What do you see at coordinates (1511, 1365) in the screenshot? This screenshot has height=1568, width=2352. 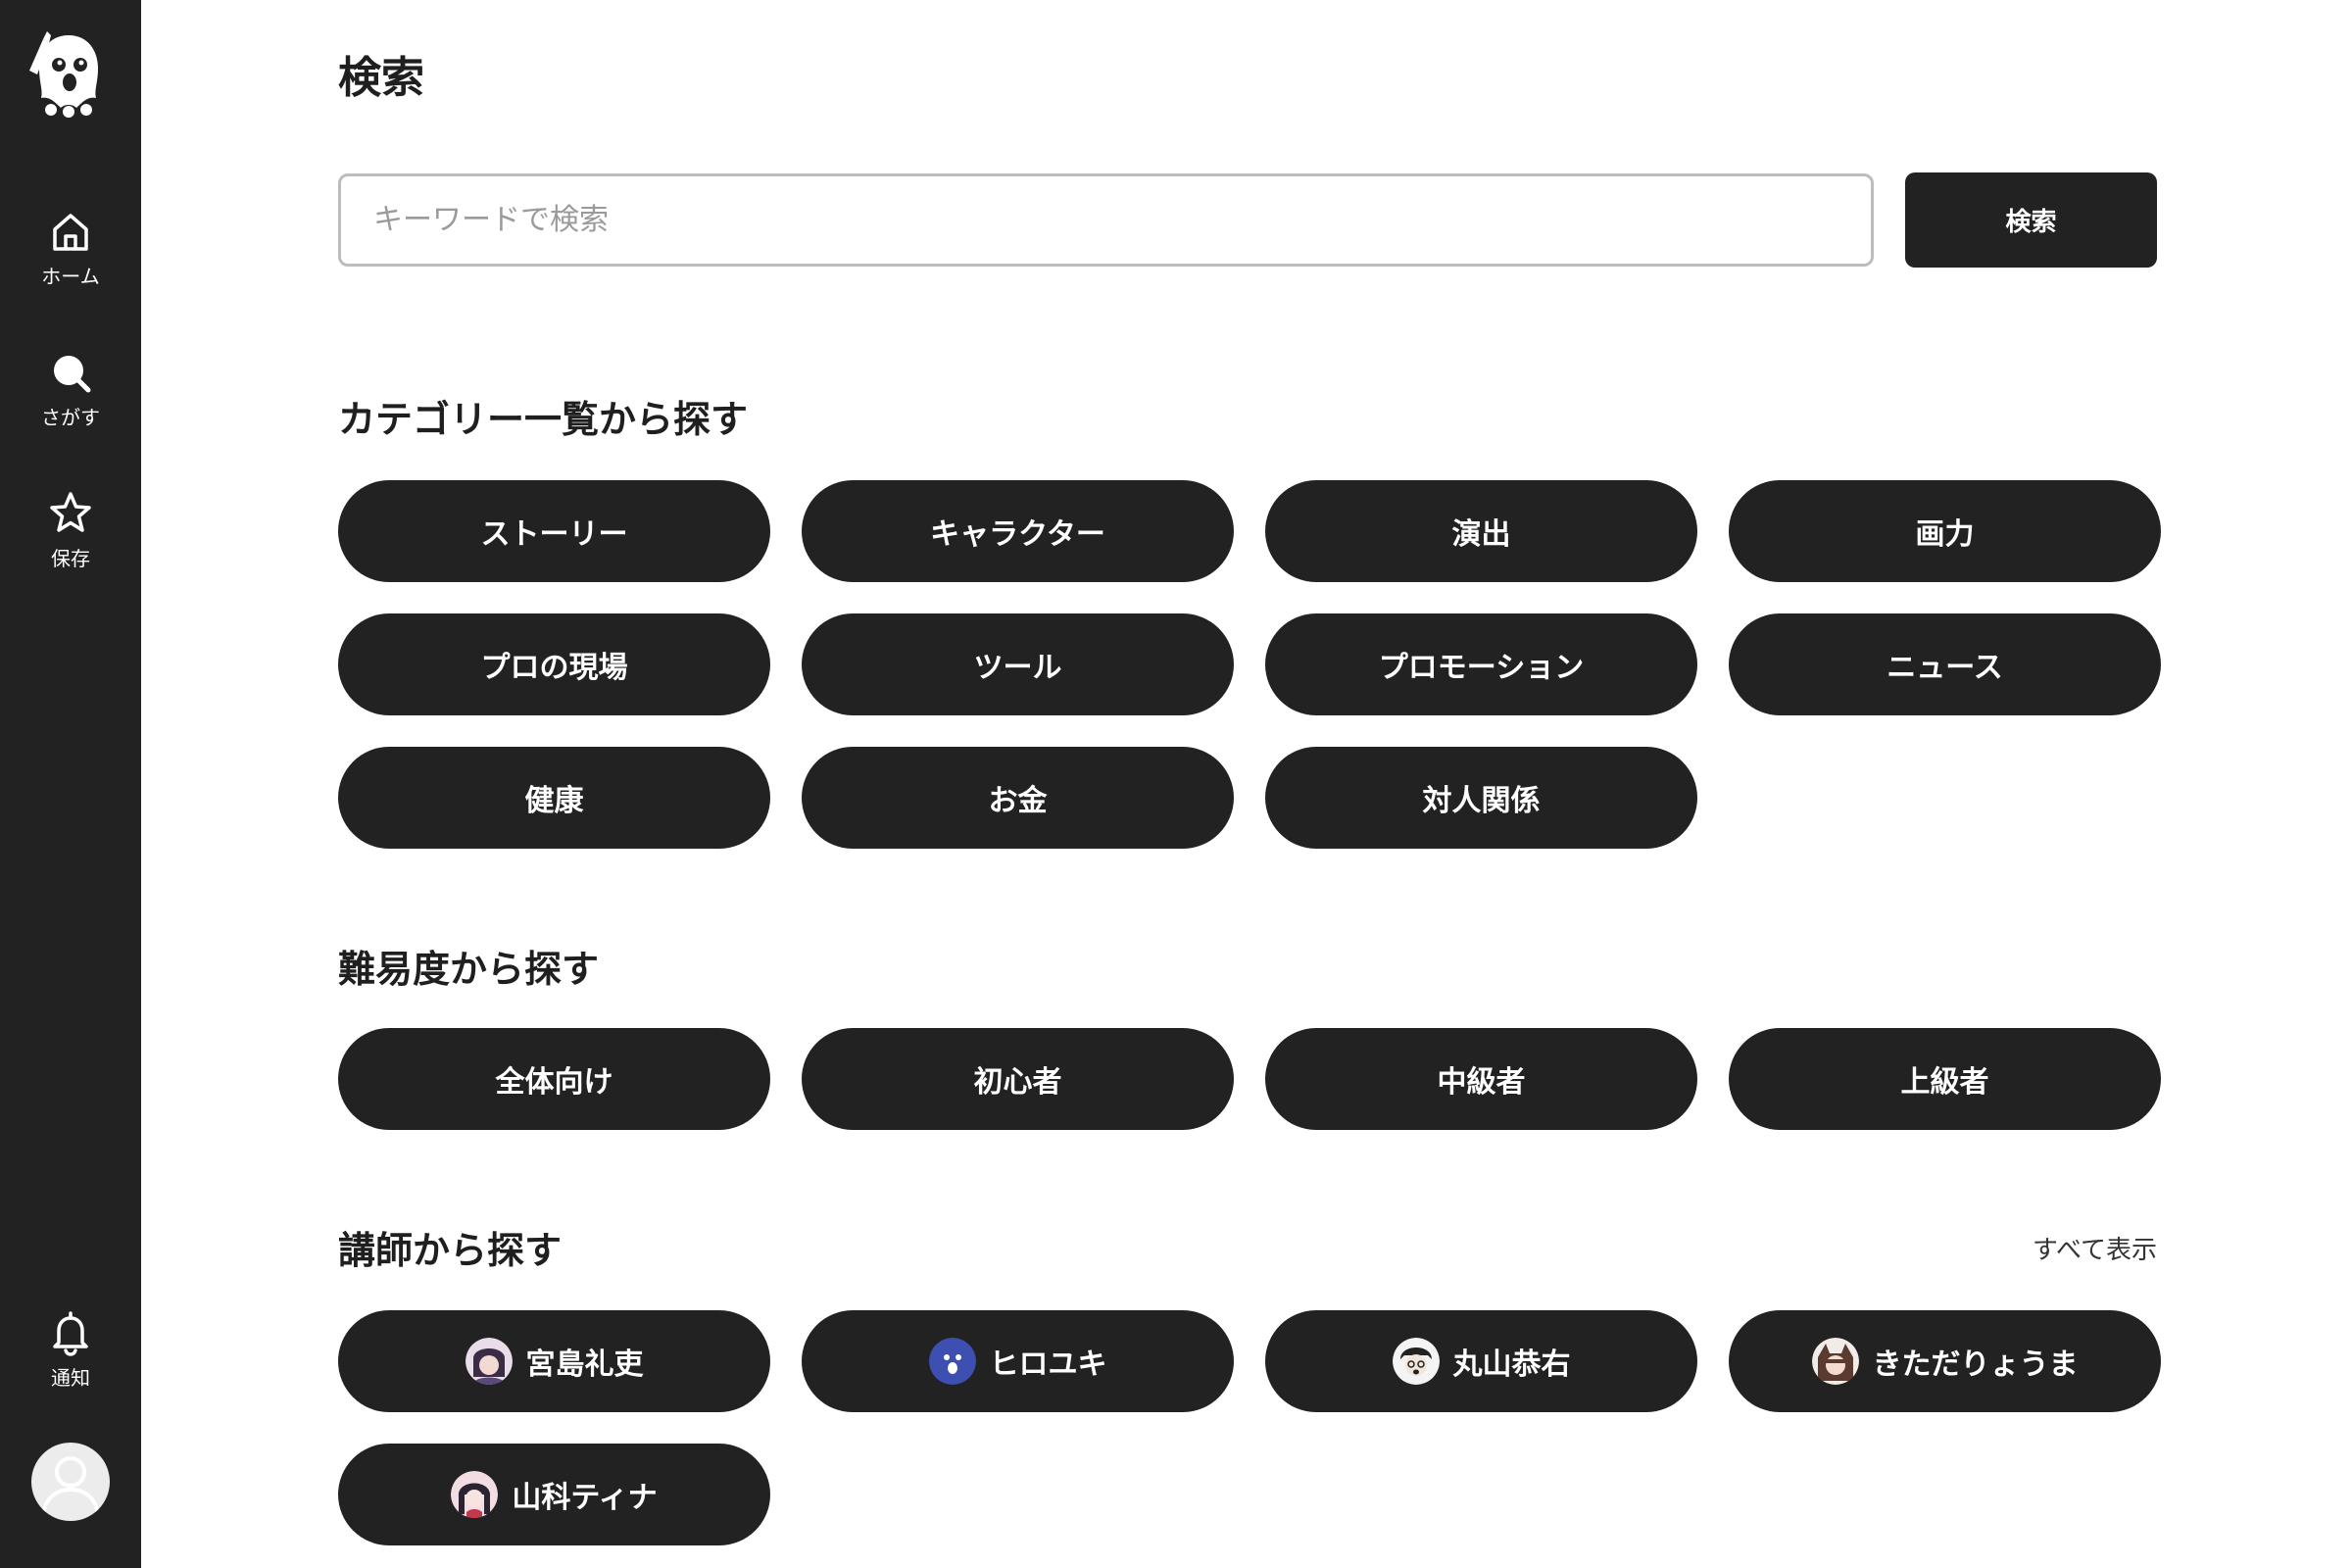 I see `instructor-name: 丸山恭右` at bounding box center [1511, 1365].